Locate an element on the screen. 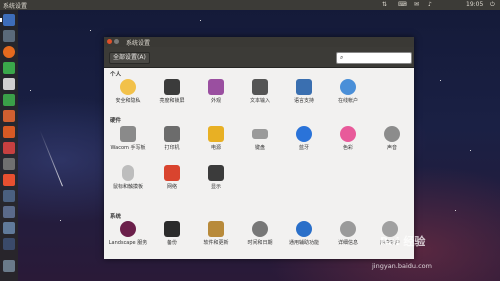 The image size is (500, 281). software-center-icon is located at coordinates (9, 132).